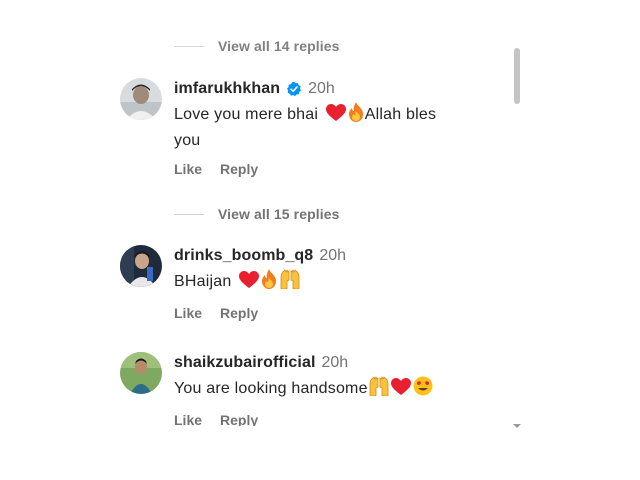  I want to click on scrollbar, so click(517, 238).